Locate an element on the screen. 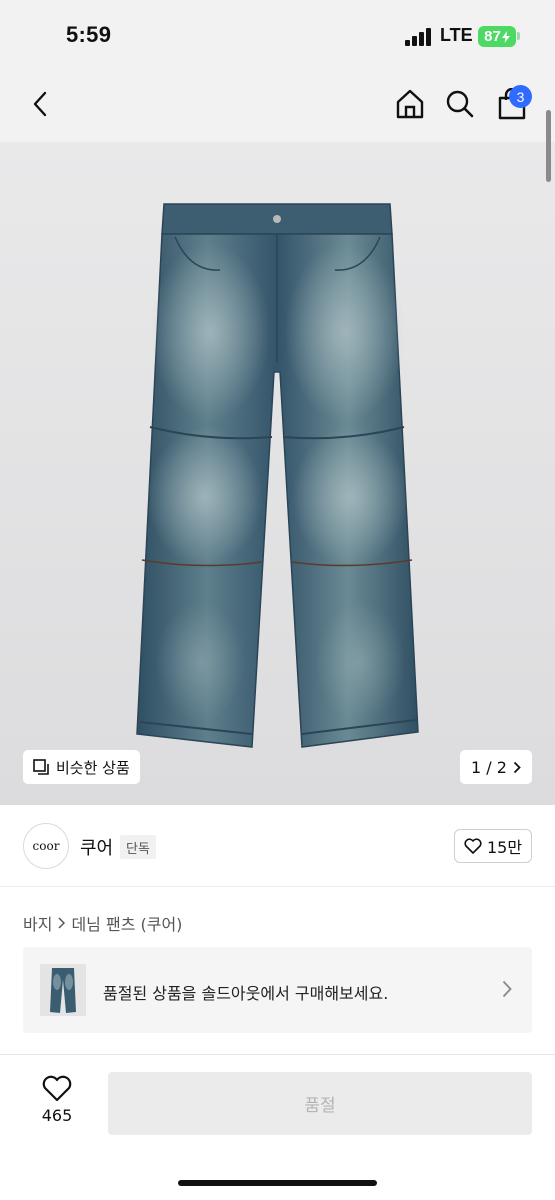 Image resolution: width=555 pixels, height=1200 pixels. brand-like-button: 15만 is located at coordinates (493, 846).